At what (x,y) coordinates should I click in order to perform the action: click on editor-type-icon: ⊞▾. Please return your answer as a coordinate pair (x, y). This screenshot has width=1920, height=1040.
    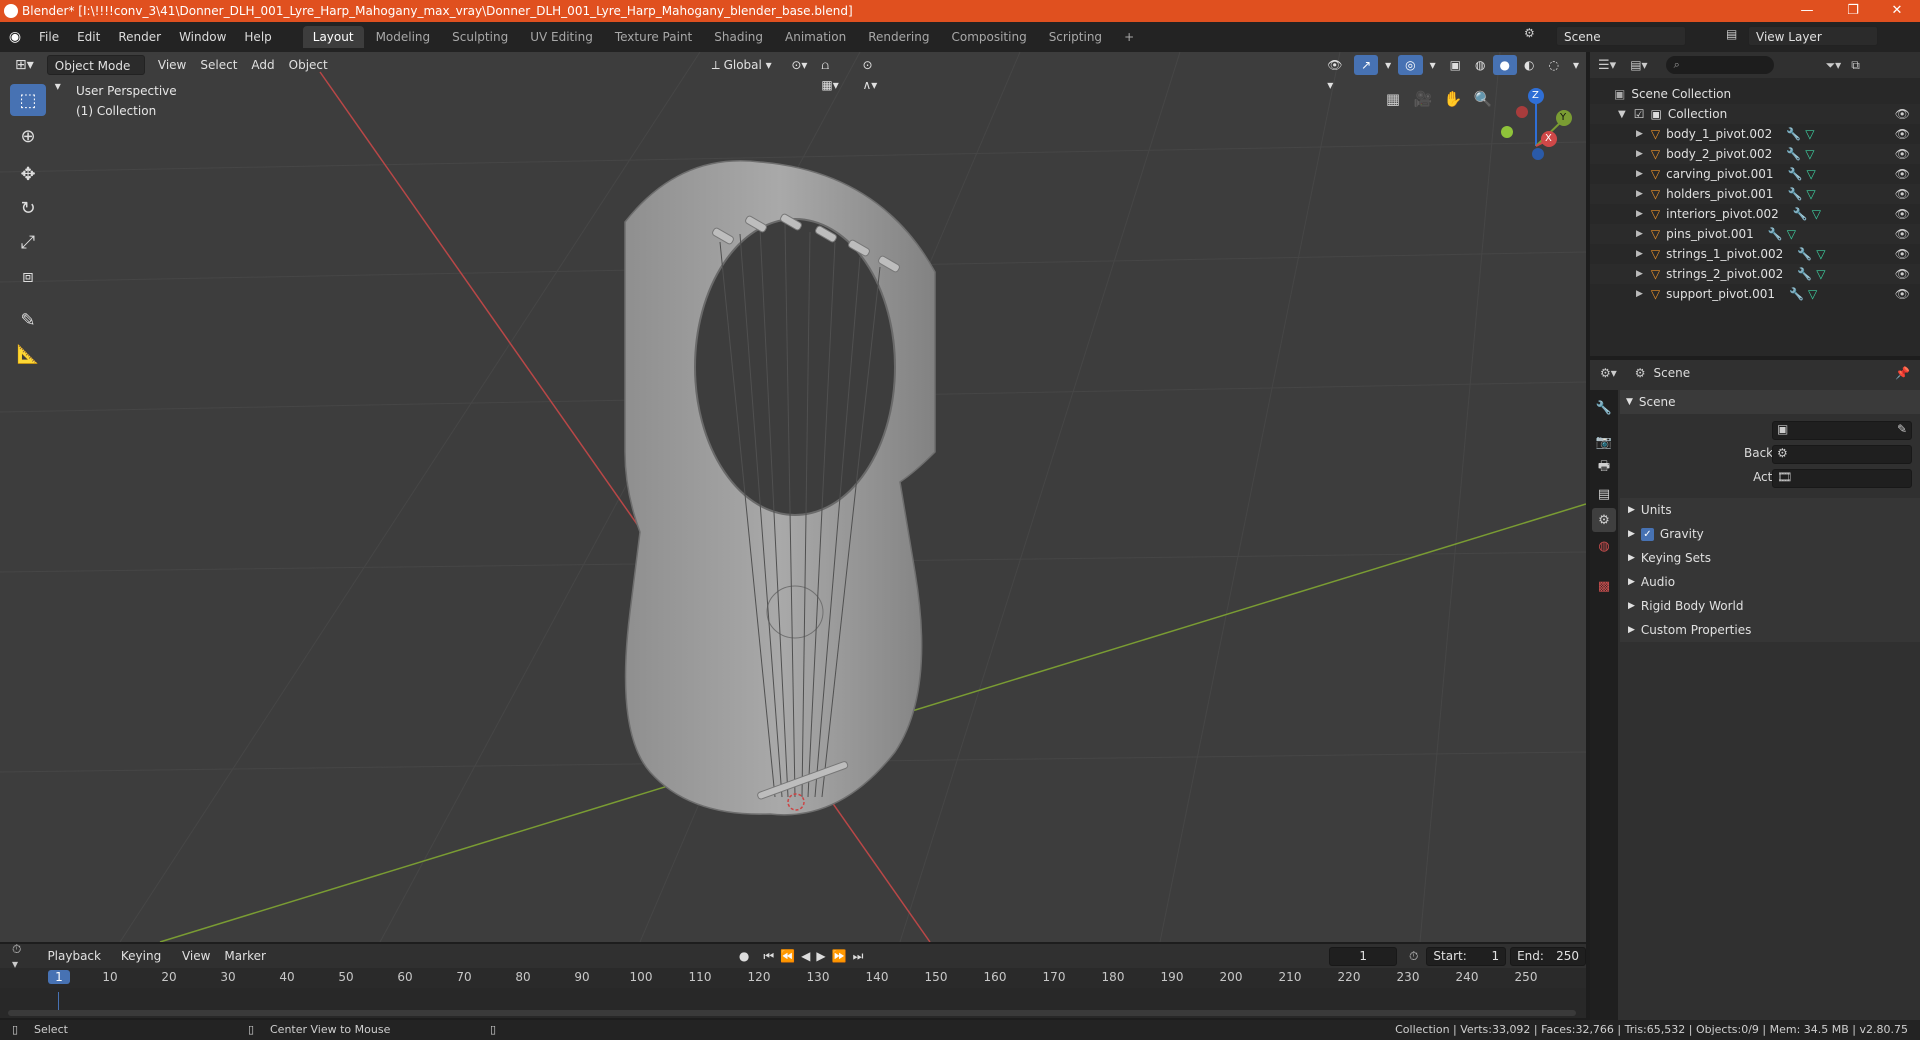
    Looking at the image, I should click on (24, 65).